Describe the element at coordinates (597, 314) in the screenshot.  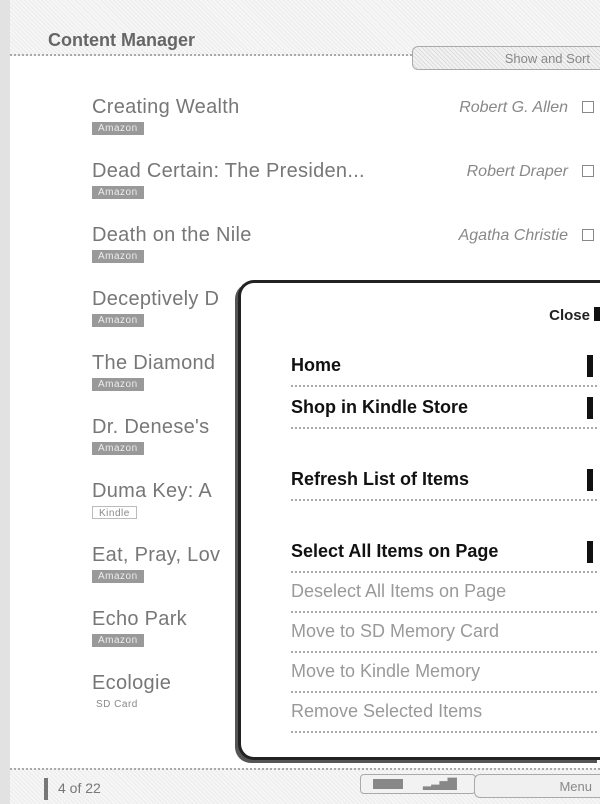
I see `close-cursor-bar` at that location.